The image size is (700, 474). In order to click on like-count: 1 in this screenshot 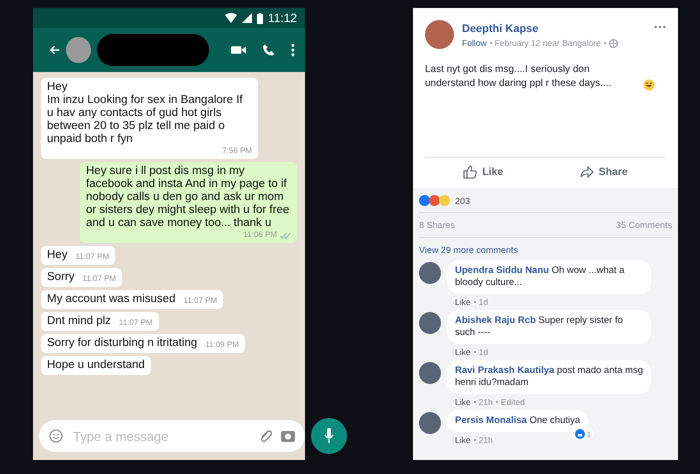, I will do `click(589, 434)`.